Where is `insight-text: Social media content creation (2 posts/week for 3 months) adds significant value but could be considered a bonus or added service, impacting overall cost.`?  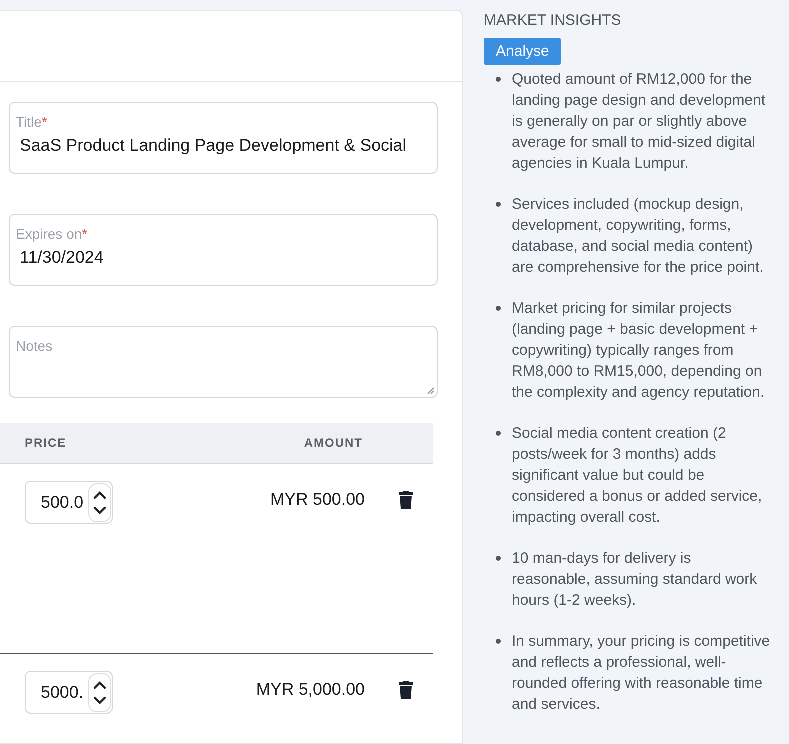 insight-text: Social media content creation (2 posts/week for 3 months) adds significant value but could be considered a bonus or added service, impacting overall cost. is located at coordinates (638, 476).